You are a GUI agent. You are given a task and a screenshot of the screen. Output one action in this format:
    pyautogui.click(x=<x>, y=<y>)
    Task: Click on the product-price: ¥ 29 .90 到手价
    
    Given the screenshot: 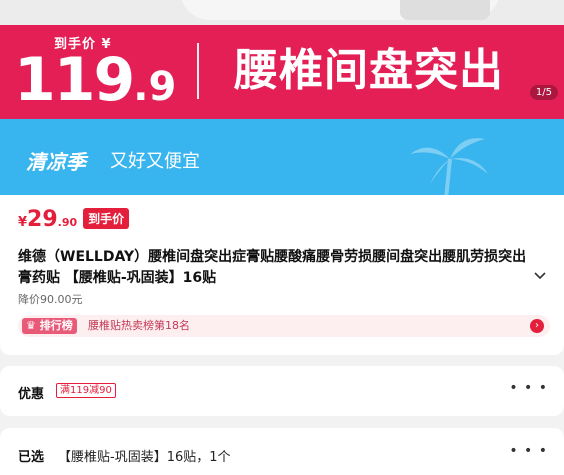 What is the action you would take?
    pyautogui.click(x=74, y=219)
    